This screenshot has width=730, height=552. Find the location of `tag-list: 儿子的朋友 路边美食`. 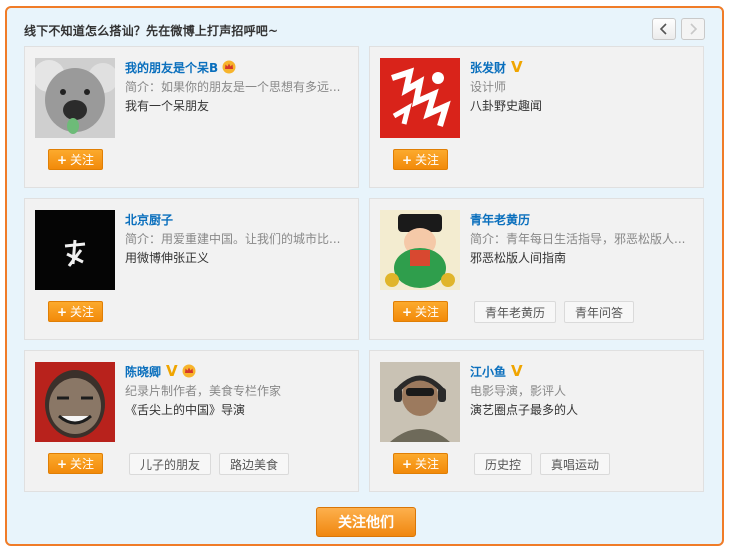

tag-list: 儿子的朋友 路边美食 is located at coordinates (209, 464).